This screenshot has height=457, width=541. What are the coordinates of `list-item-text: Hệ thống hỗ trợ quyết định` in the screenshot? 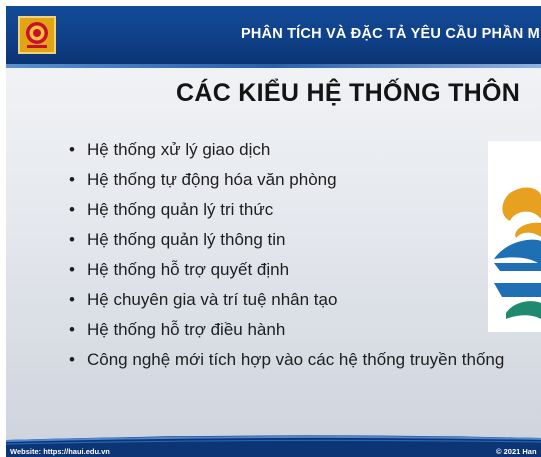 It's located at (188, 269).